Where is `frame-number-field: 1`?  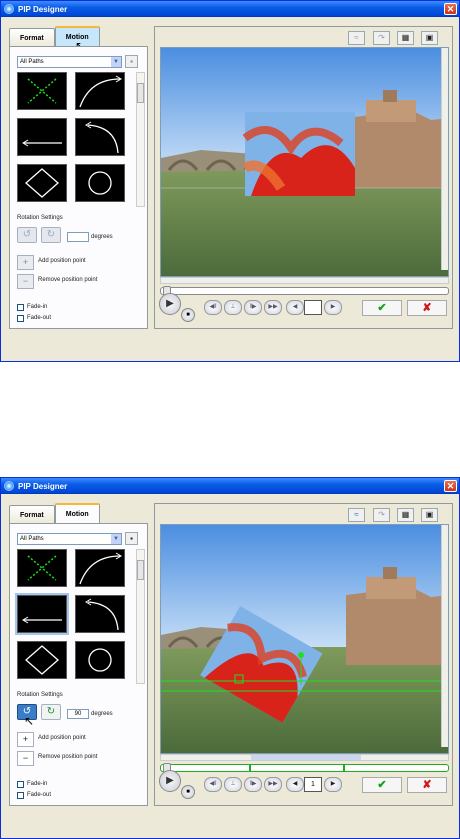
frame-number-field: 1 is located at coordinates (313, 784).